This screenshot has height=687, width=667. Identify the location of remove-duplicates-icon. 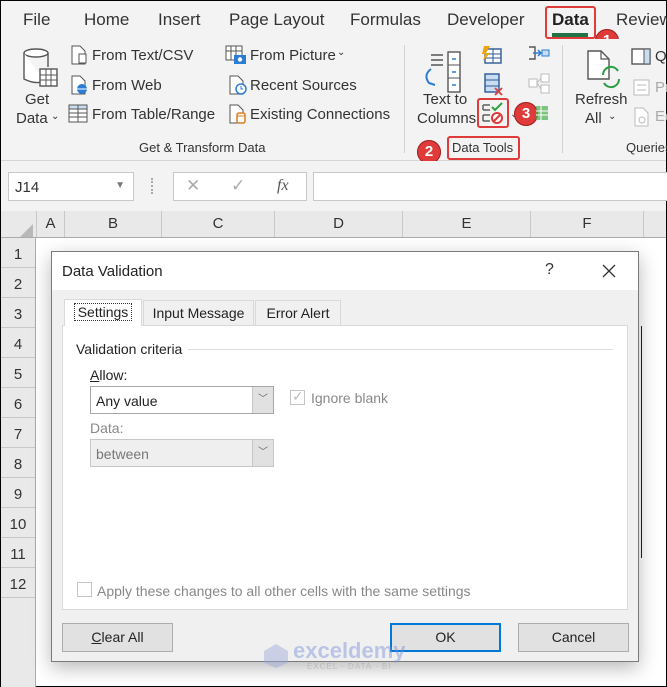
(493, 84).